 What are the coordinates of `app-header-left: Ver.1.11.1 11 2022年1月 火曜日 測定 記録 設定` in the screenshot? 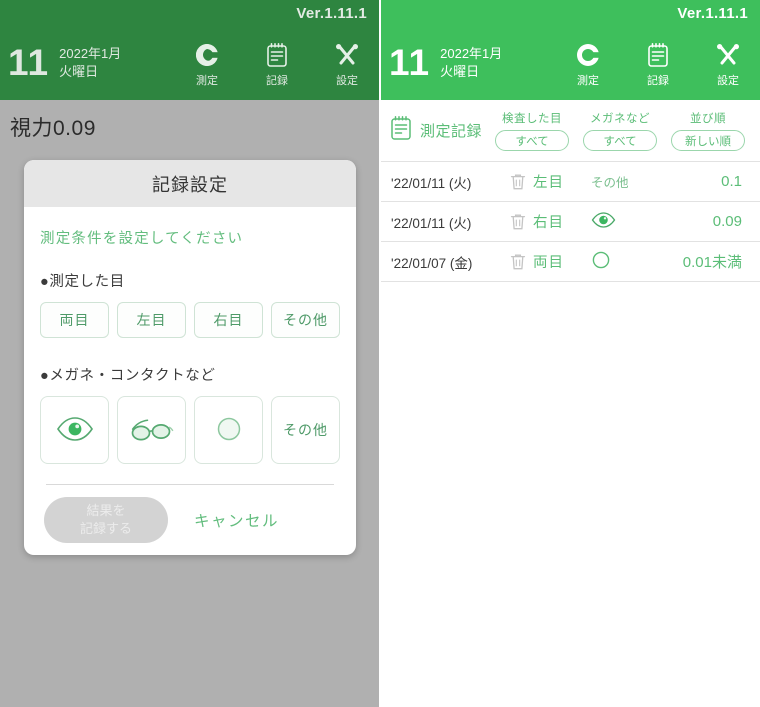 It's located at (189, 50).